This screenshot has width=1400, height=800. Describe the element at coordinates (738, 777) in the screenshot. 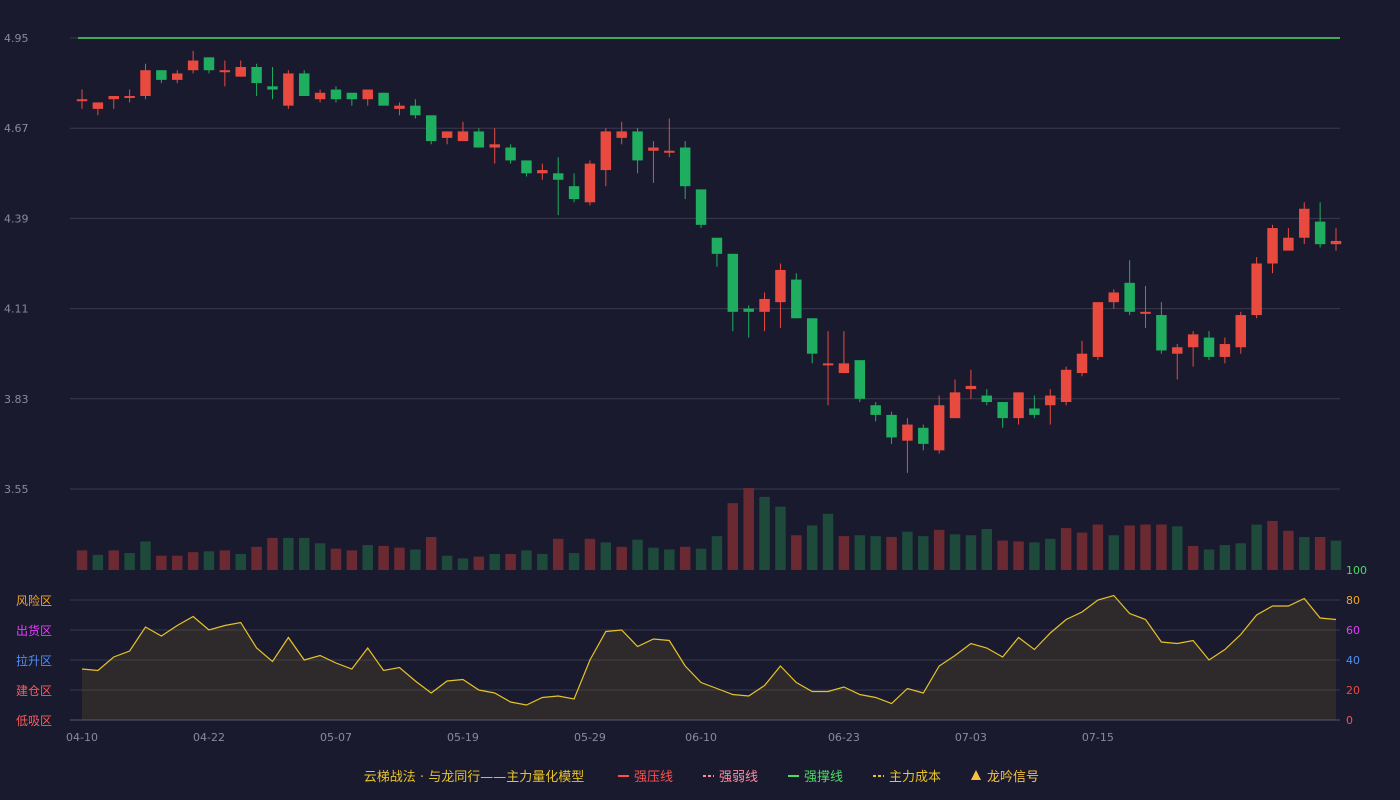

I see `legend-item-label: 强弱线` at that location.